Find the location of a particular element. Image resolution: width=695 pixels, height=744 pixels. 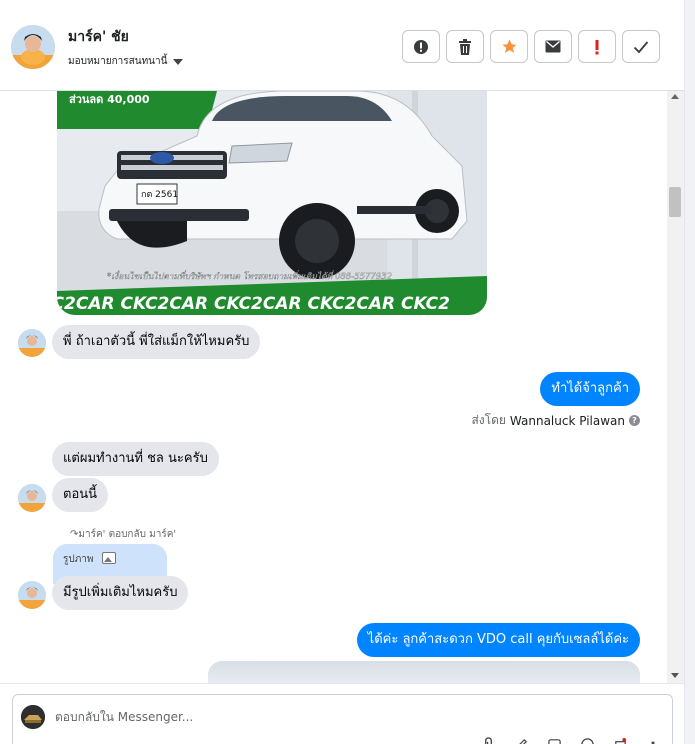

composer-tools is located at coordinates (571, 740).